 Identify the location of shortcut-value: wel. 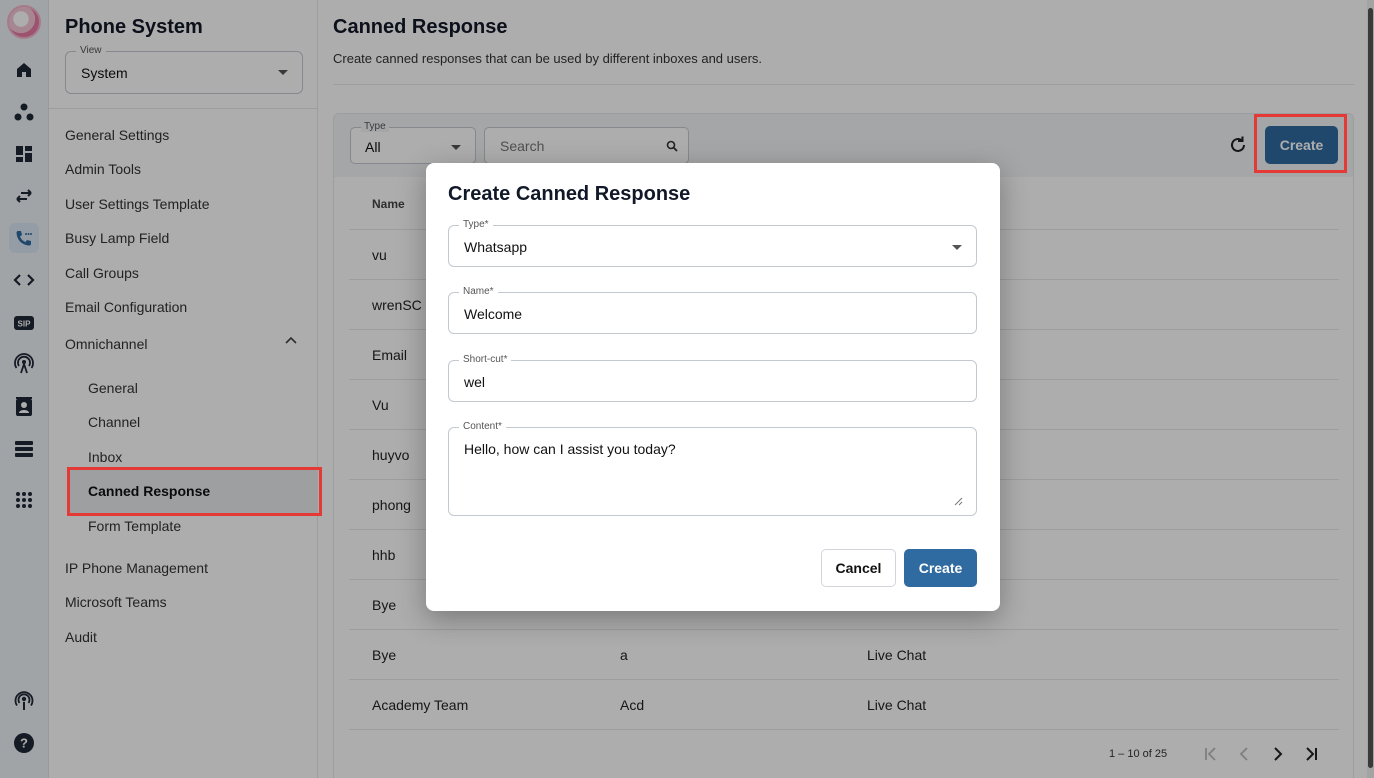
(474, 382).